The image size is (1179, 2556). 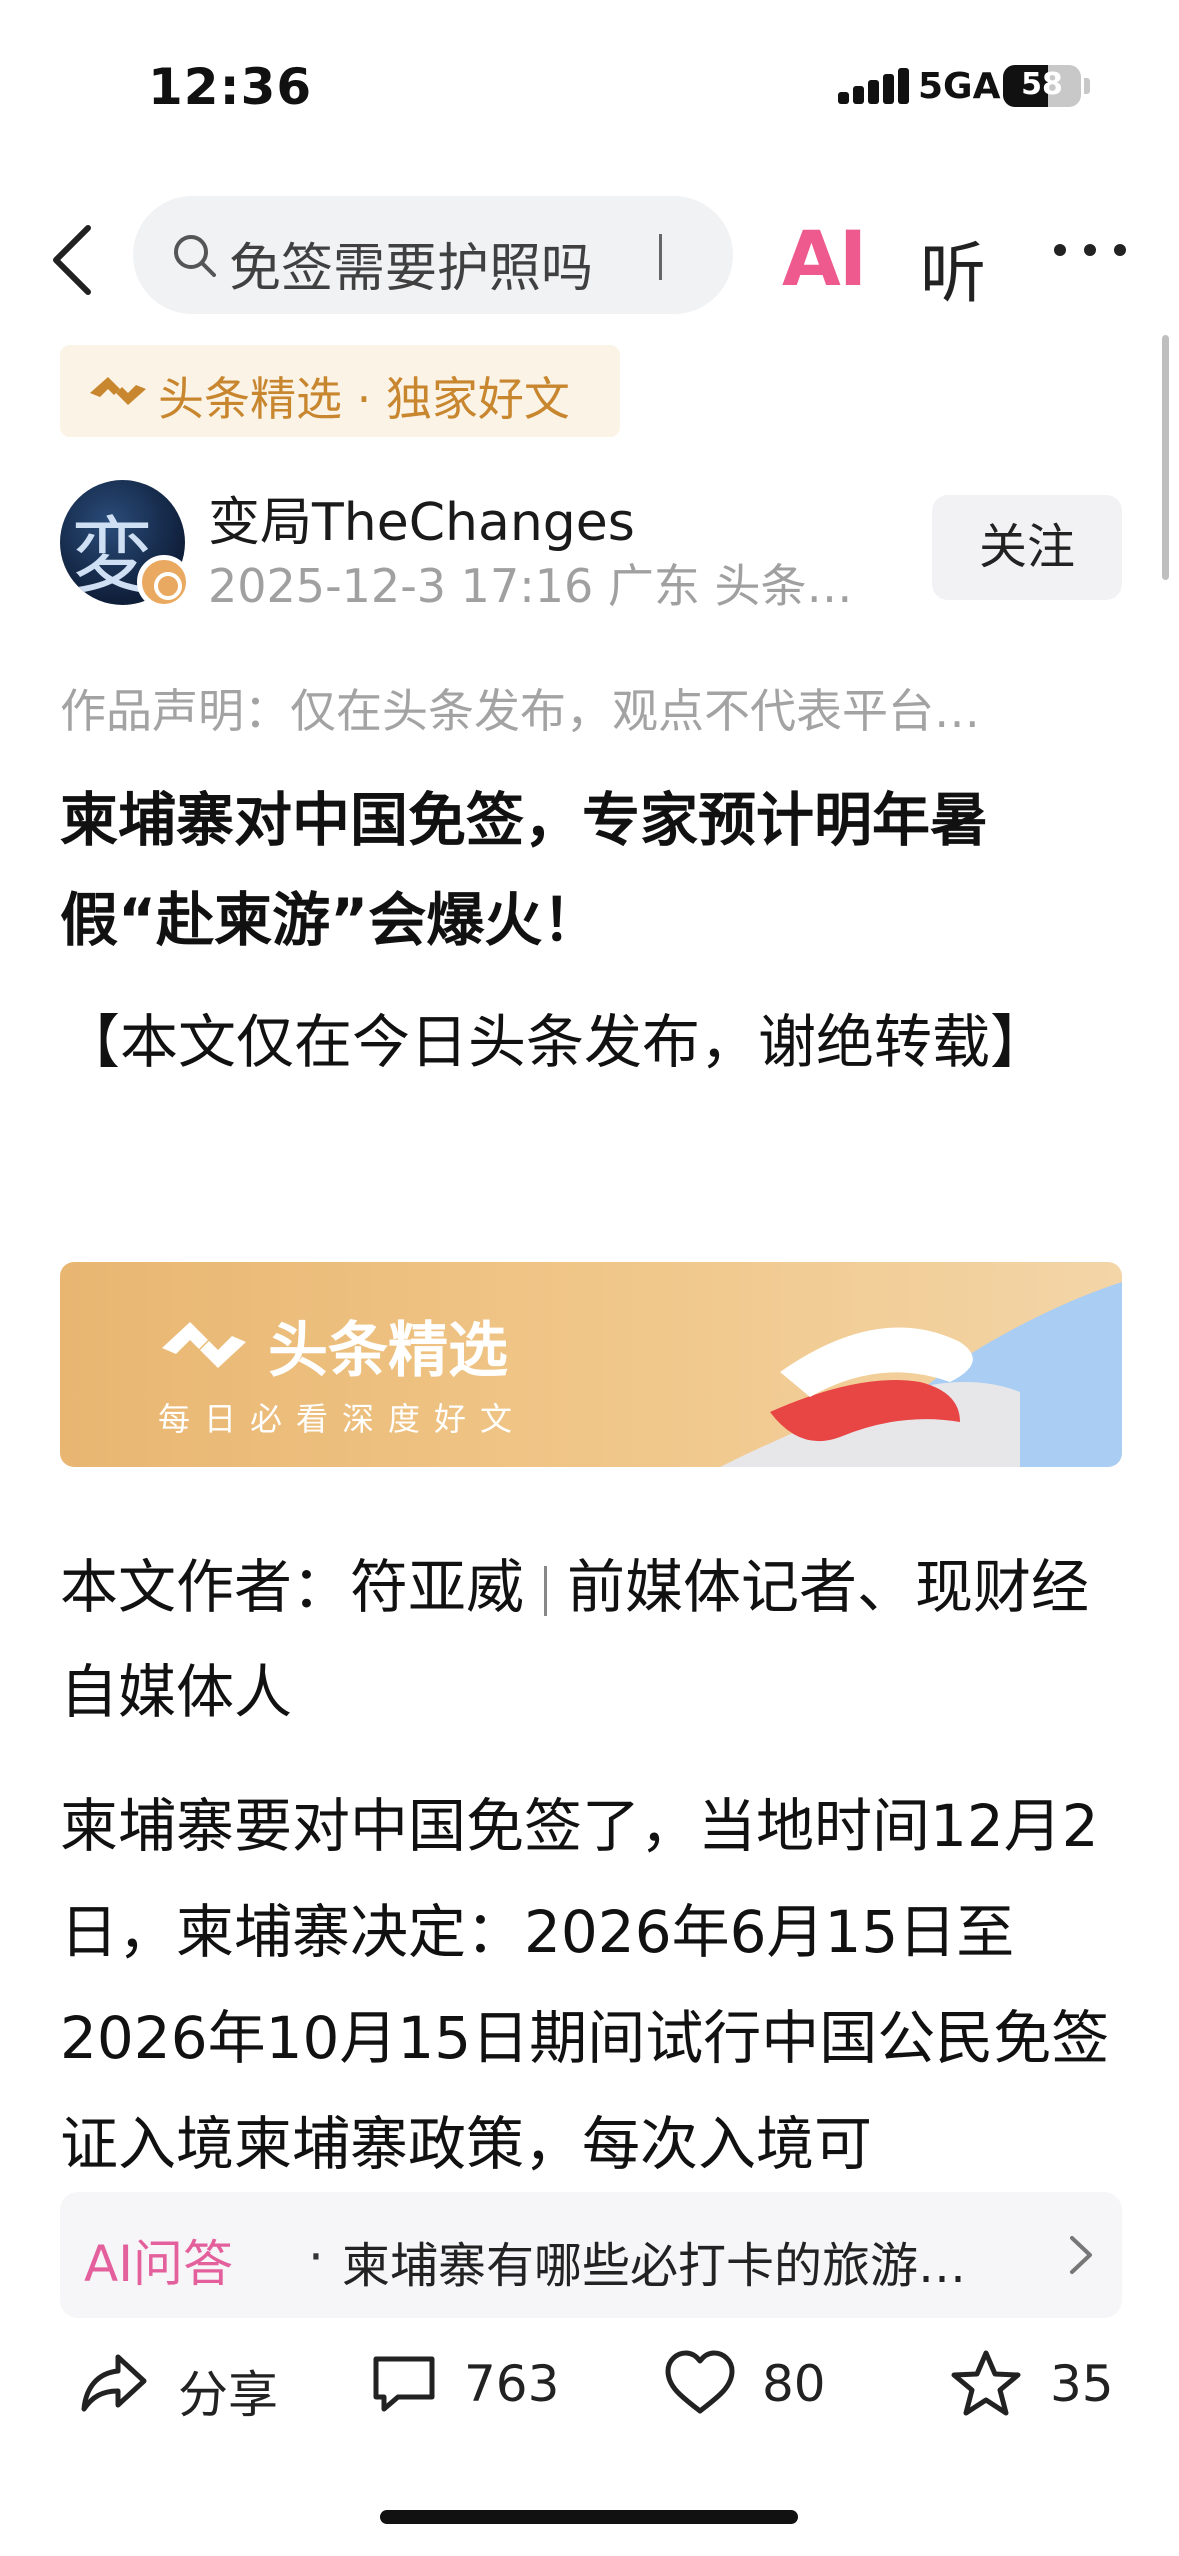 What do you see at coordinates (1087, 86) in the screenshot?
I see `battery-nub` at bounding box center [1087, 86].